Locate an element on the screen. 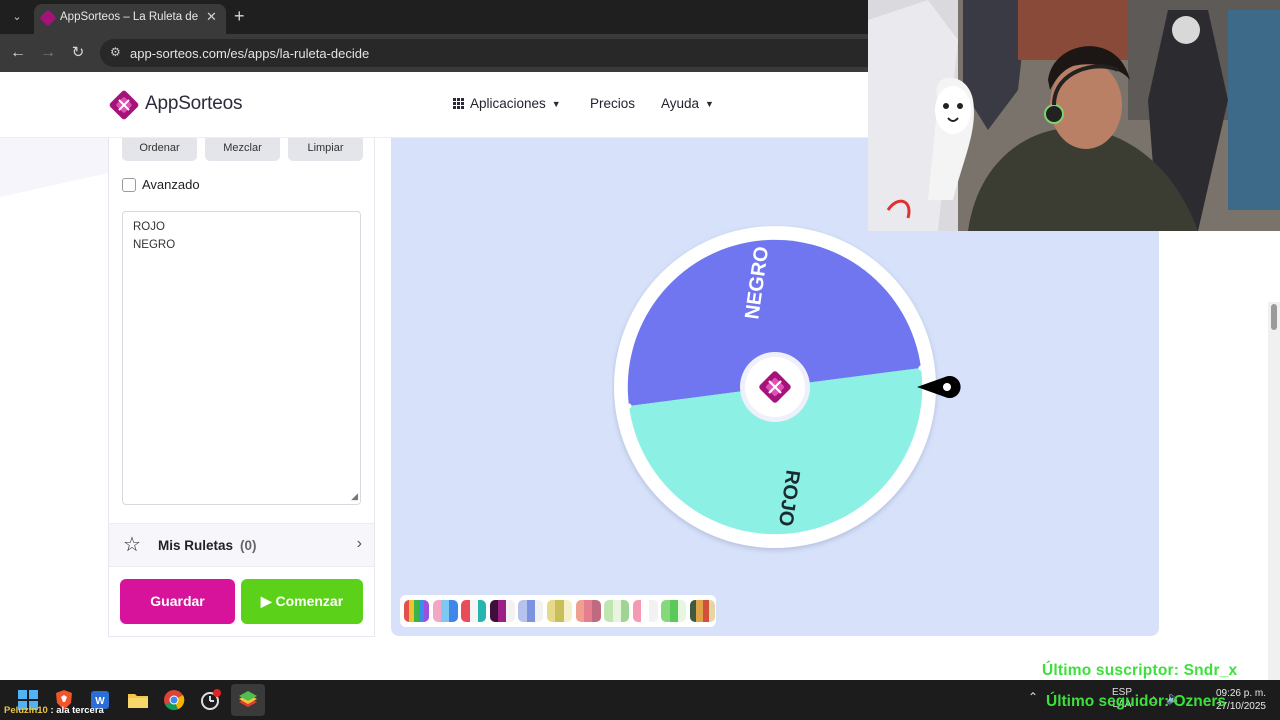  webcam-overlay-image is located at coordinates (1074, 115).